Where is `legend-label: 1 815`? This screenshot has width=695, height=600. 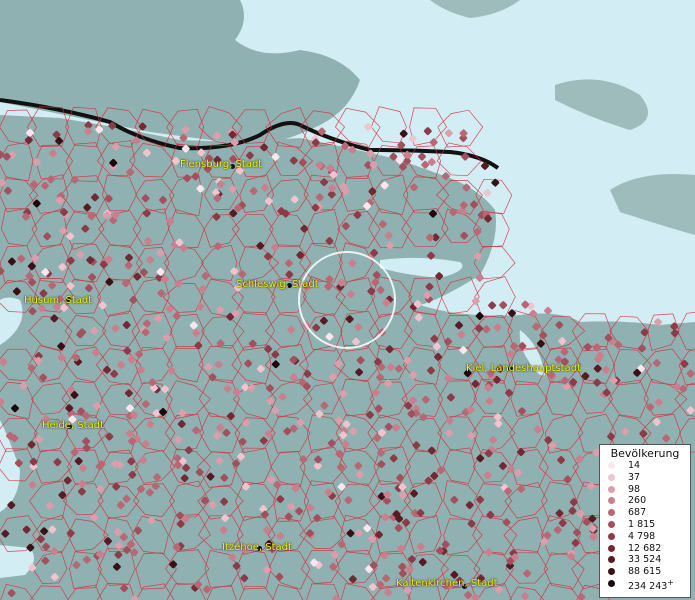
legend-label: 1 815 is located at coordinates (642, 524).